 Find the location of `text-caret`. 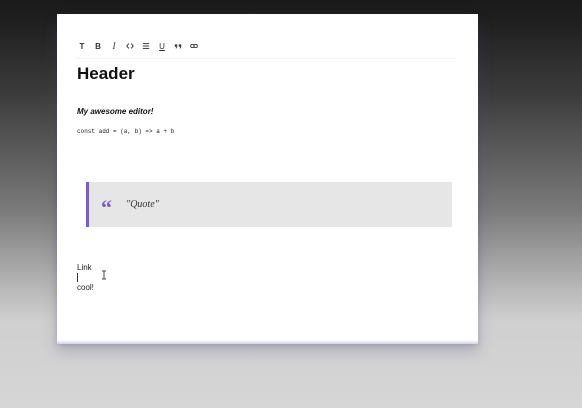

text-caret is located at coordinates (77, 277).